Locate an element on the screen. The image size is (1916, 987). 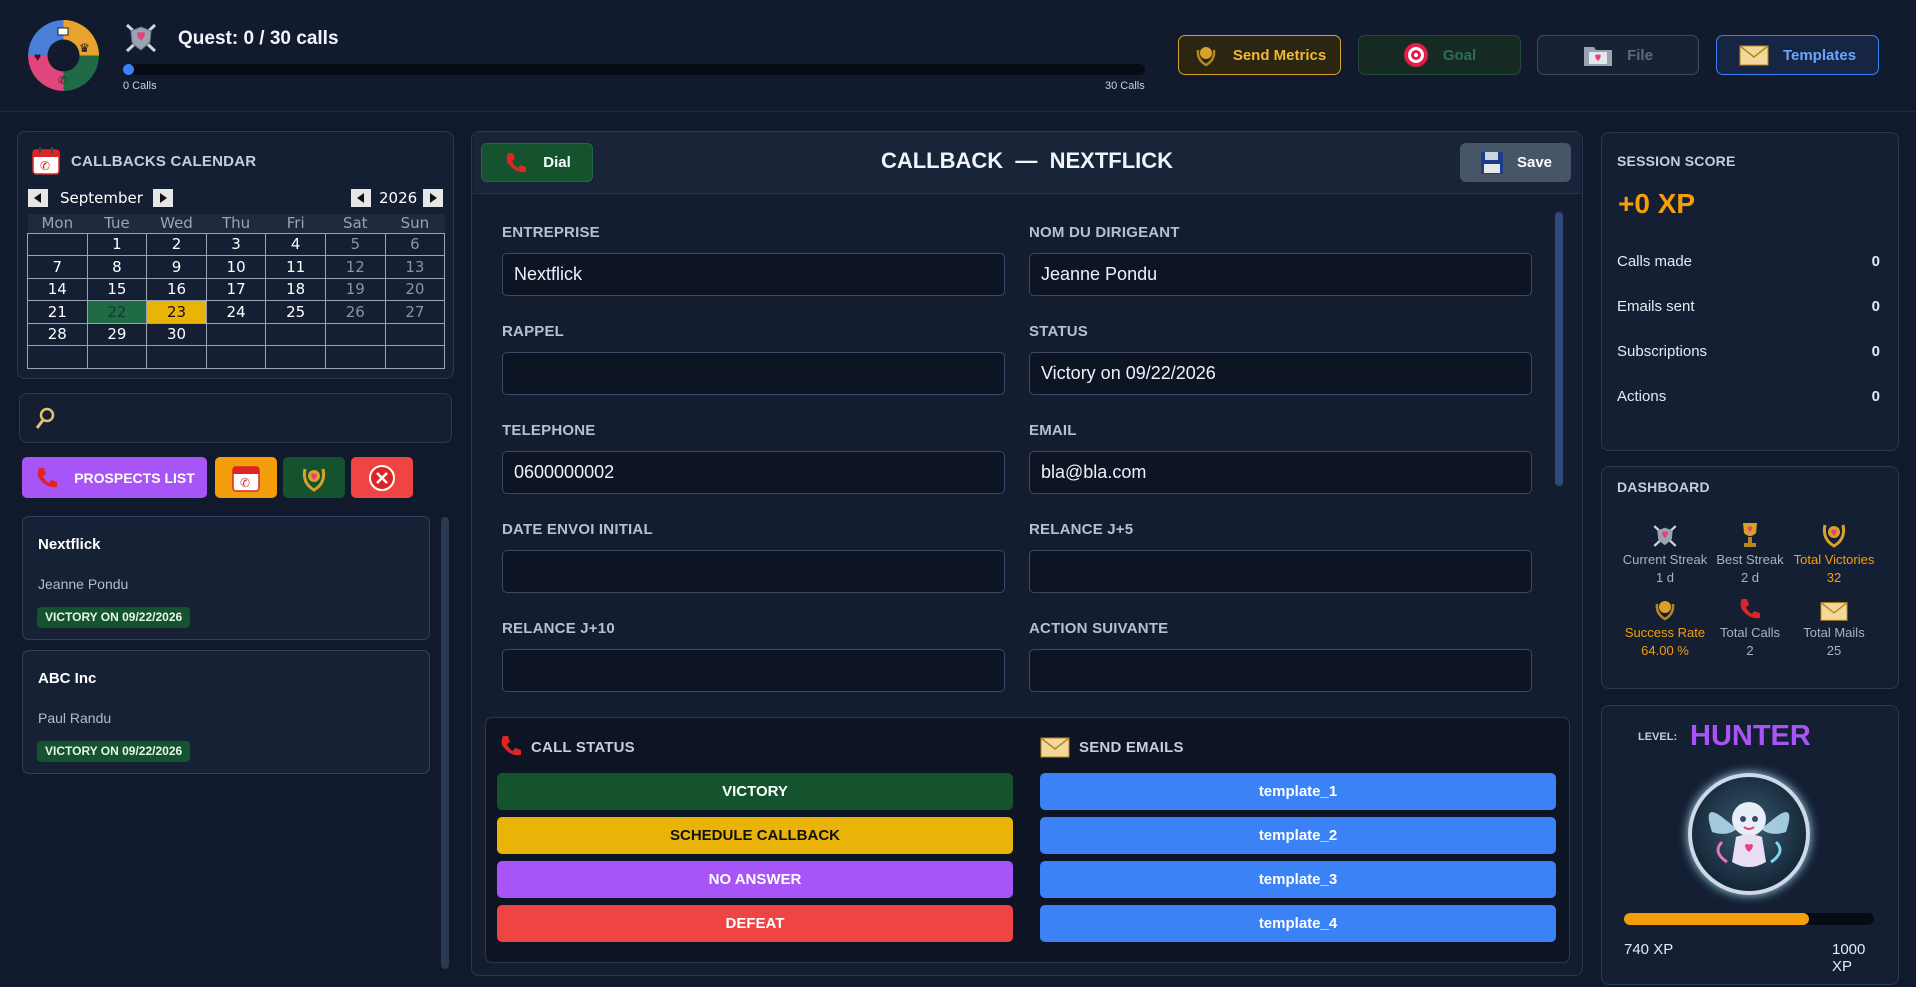
prospects-list-button: PROSPECTS LIST is located at coordinates (114, 477).